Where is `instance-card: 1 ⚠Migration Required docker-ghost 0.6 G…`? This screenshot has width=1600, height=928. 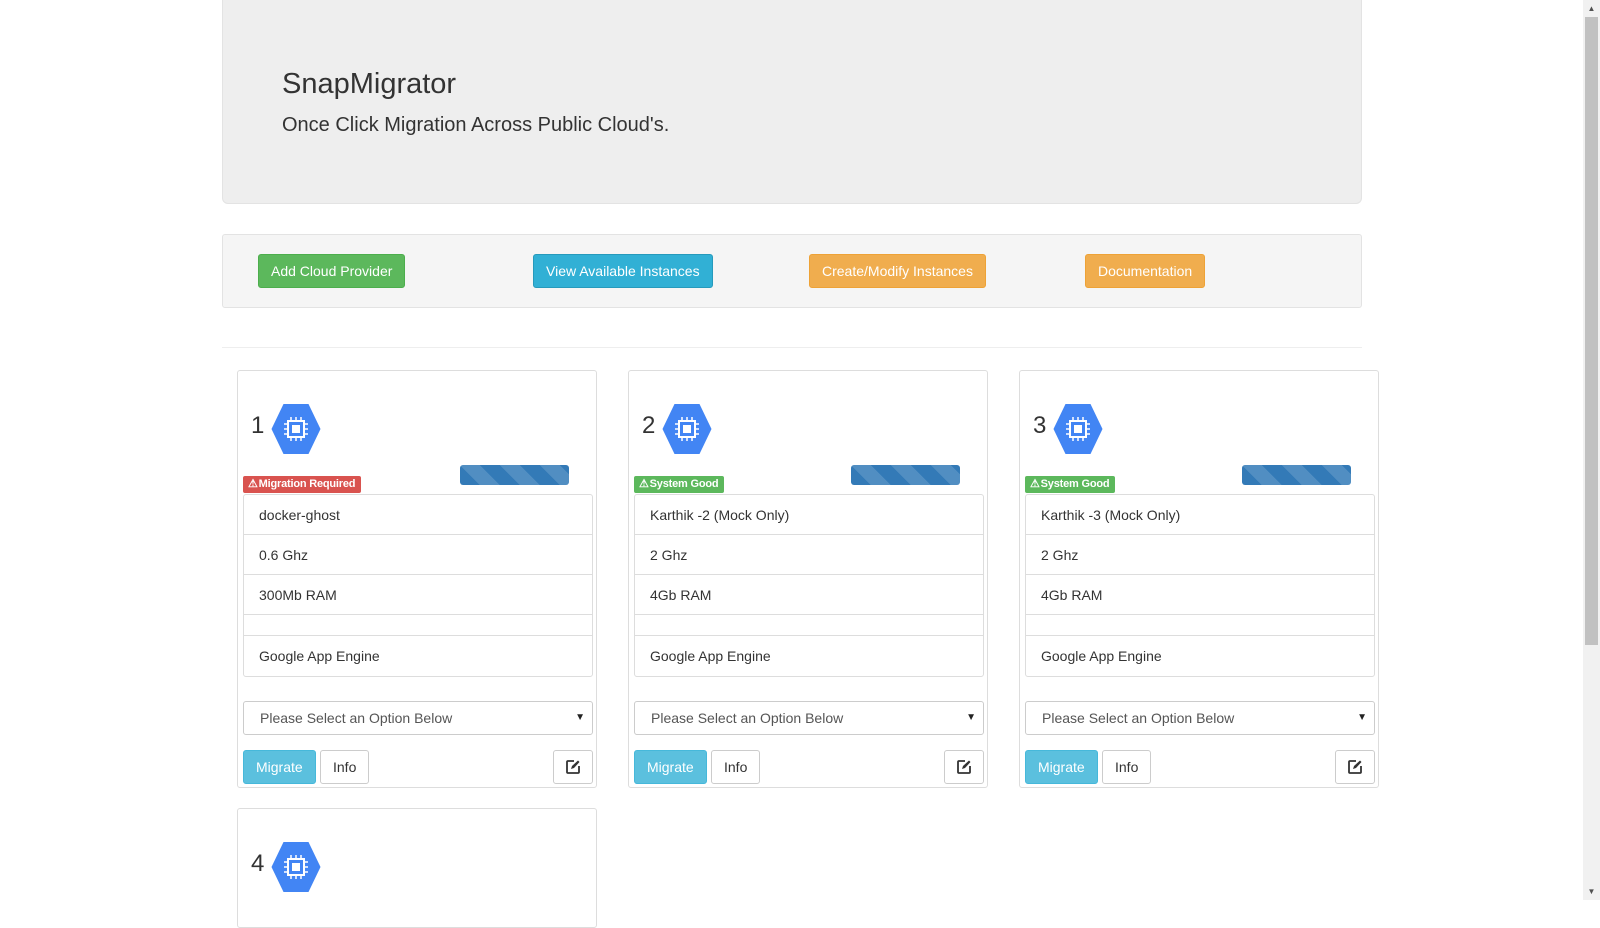
instance-card: 1 ⚠Migration Required docker-ghost 0.6 G… is located at coordinates (417, 579).